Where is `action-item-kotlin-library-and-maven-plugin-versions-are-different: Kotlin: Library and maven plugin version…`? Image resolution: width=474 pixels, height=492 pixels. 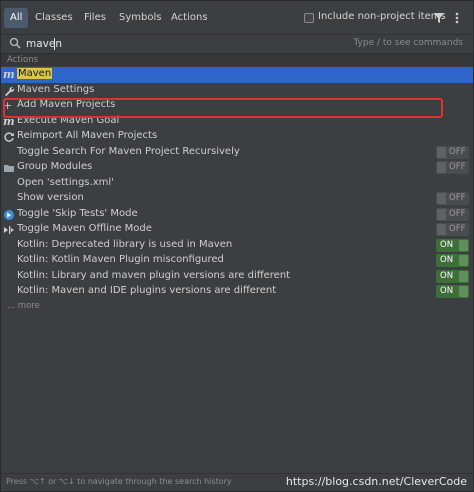
action-item-kotlin-library-and-maven-plugin-versions-are-different: Kotlin: Library and maven plugin version… is located at coordinates (237, 277).